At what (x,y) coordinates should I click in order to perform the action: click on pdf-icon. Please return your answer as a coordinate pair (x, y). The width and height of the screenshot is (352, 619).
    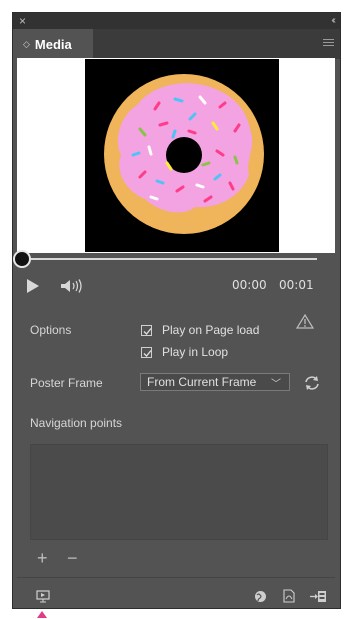
    Looking at the image, I should click on (289, 598).